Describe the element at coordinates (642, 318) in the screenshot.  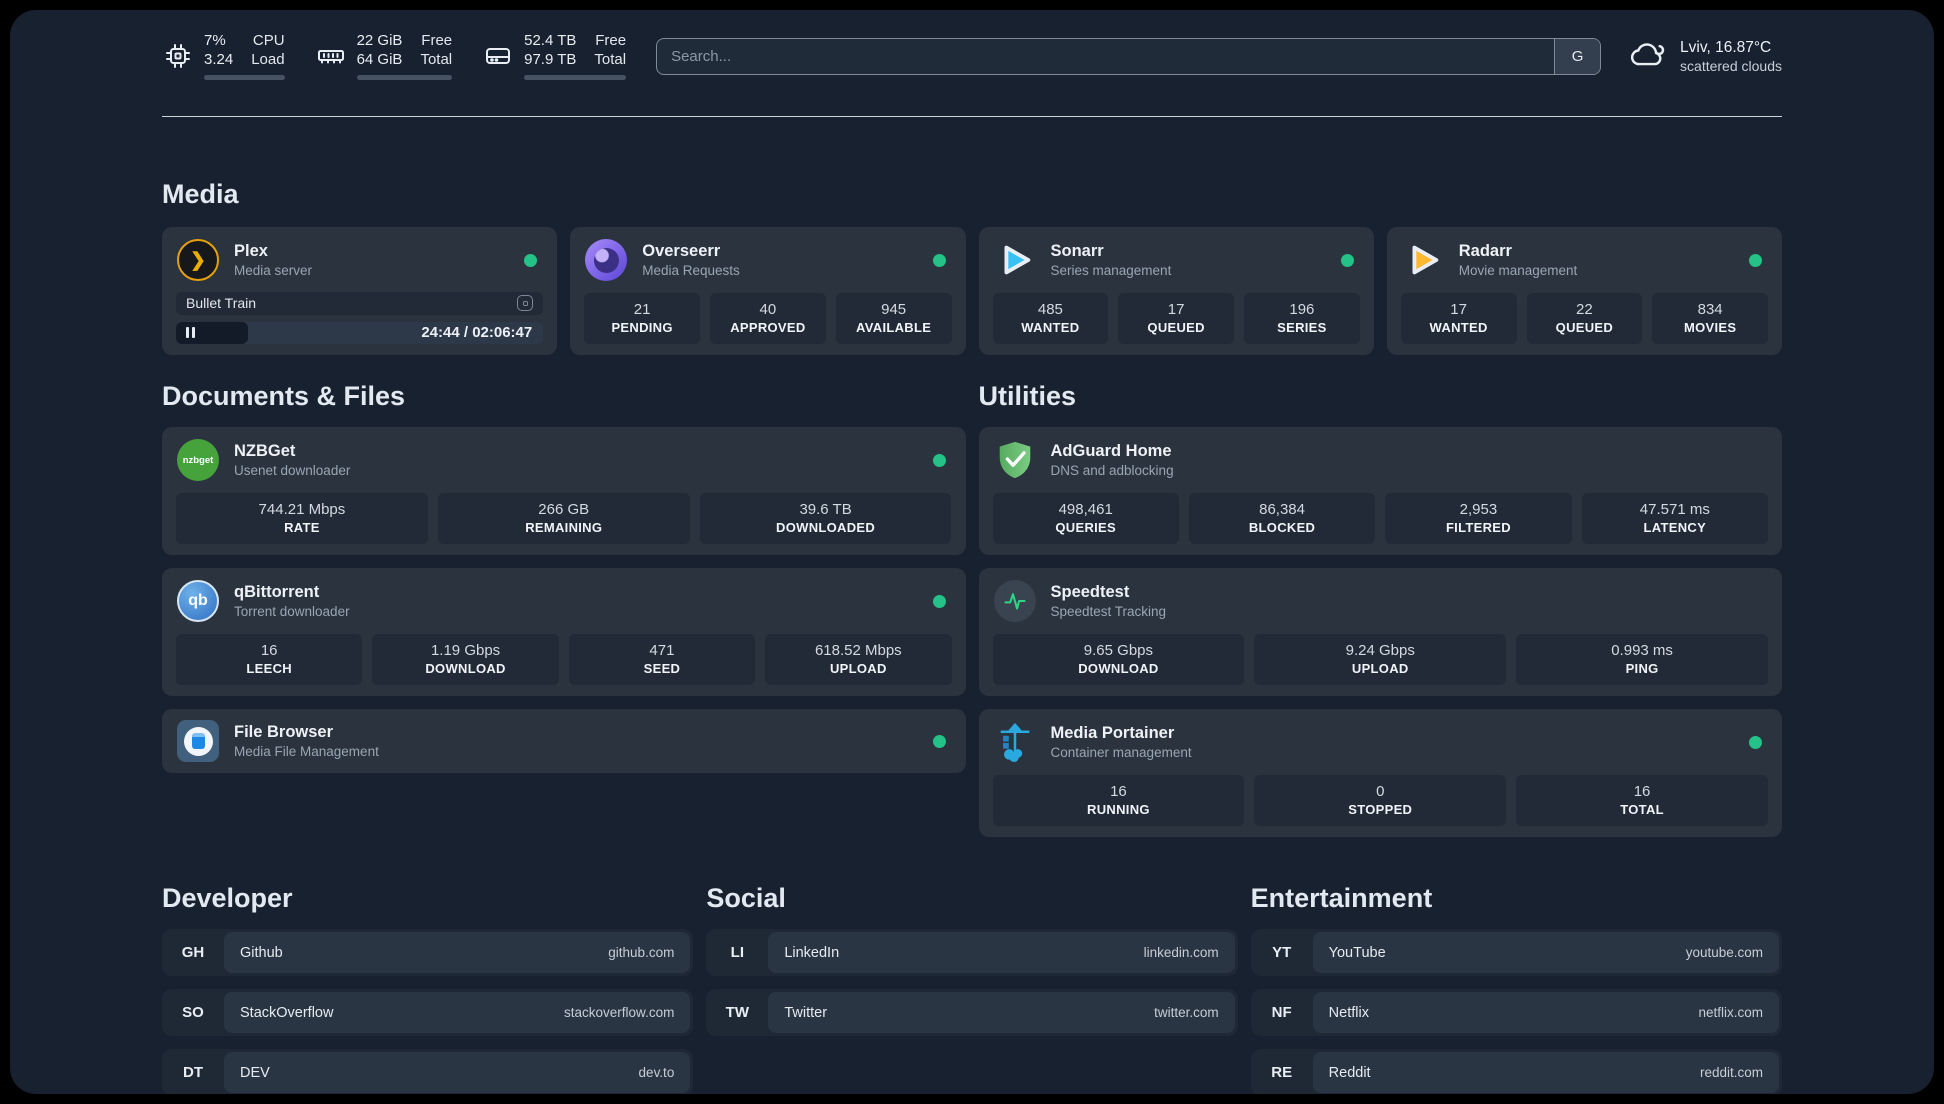
I see `stat-pending: 21 PENDING` at that location.